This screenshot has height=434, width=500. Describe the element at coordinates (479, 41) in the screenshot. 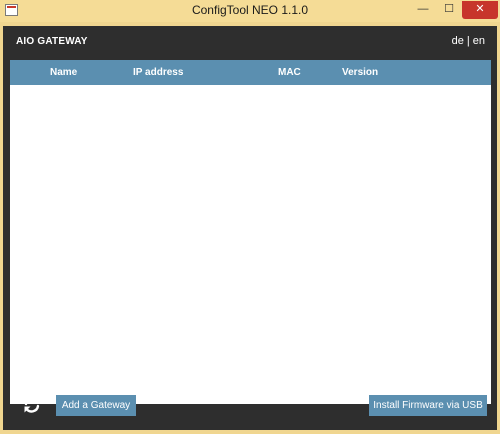

I see `lang-en-link: en` at that location.